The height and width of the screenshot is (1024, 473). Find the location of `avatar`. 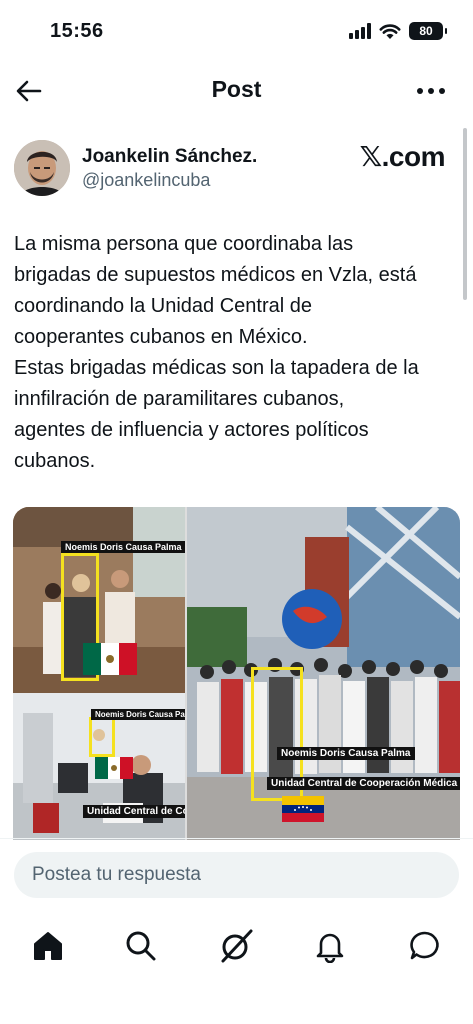

avatar is located at coordinates (42, 168).